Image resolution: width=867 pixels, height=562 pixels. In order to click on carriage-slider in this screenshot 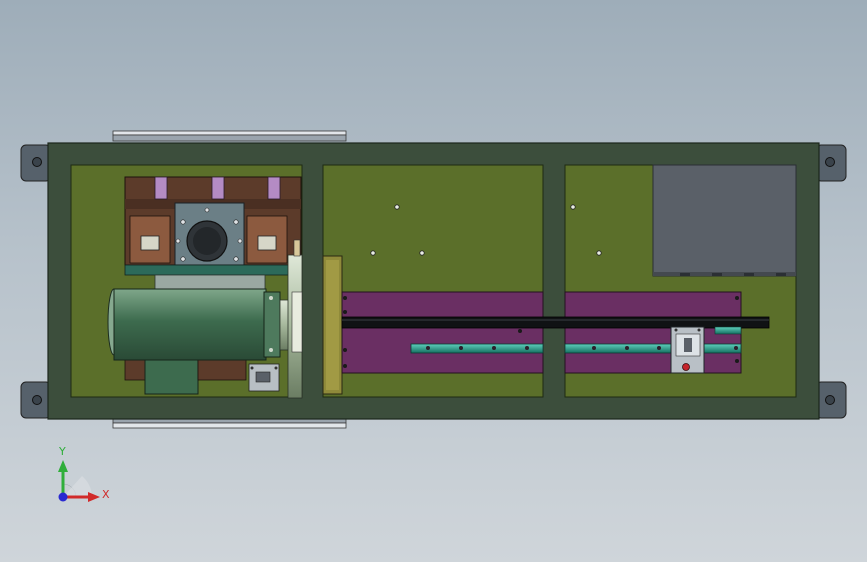, I will do `click(687, 350)`.